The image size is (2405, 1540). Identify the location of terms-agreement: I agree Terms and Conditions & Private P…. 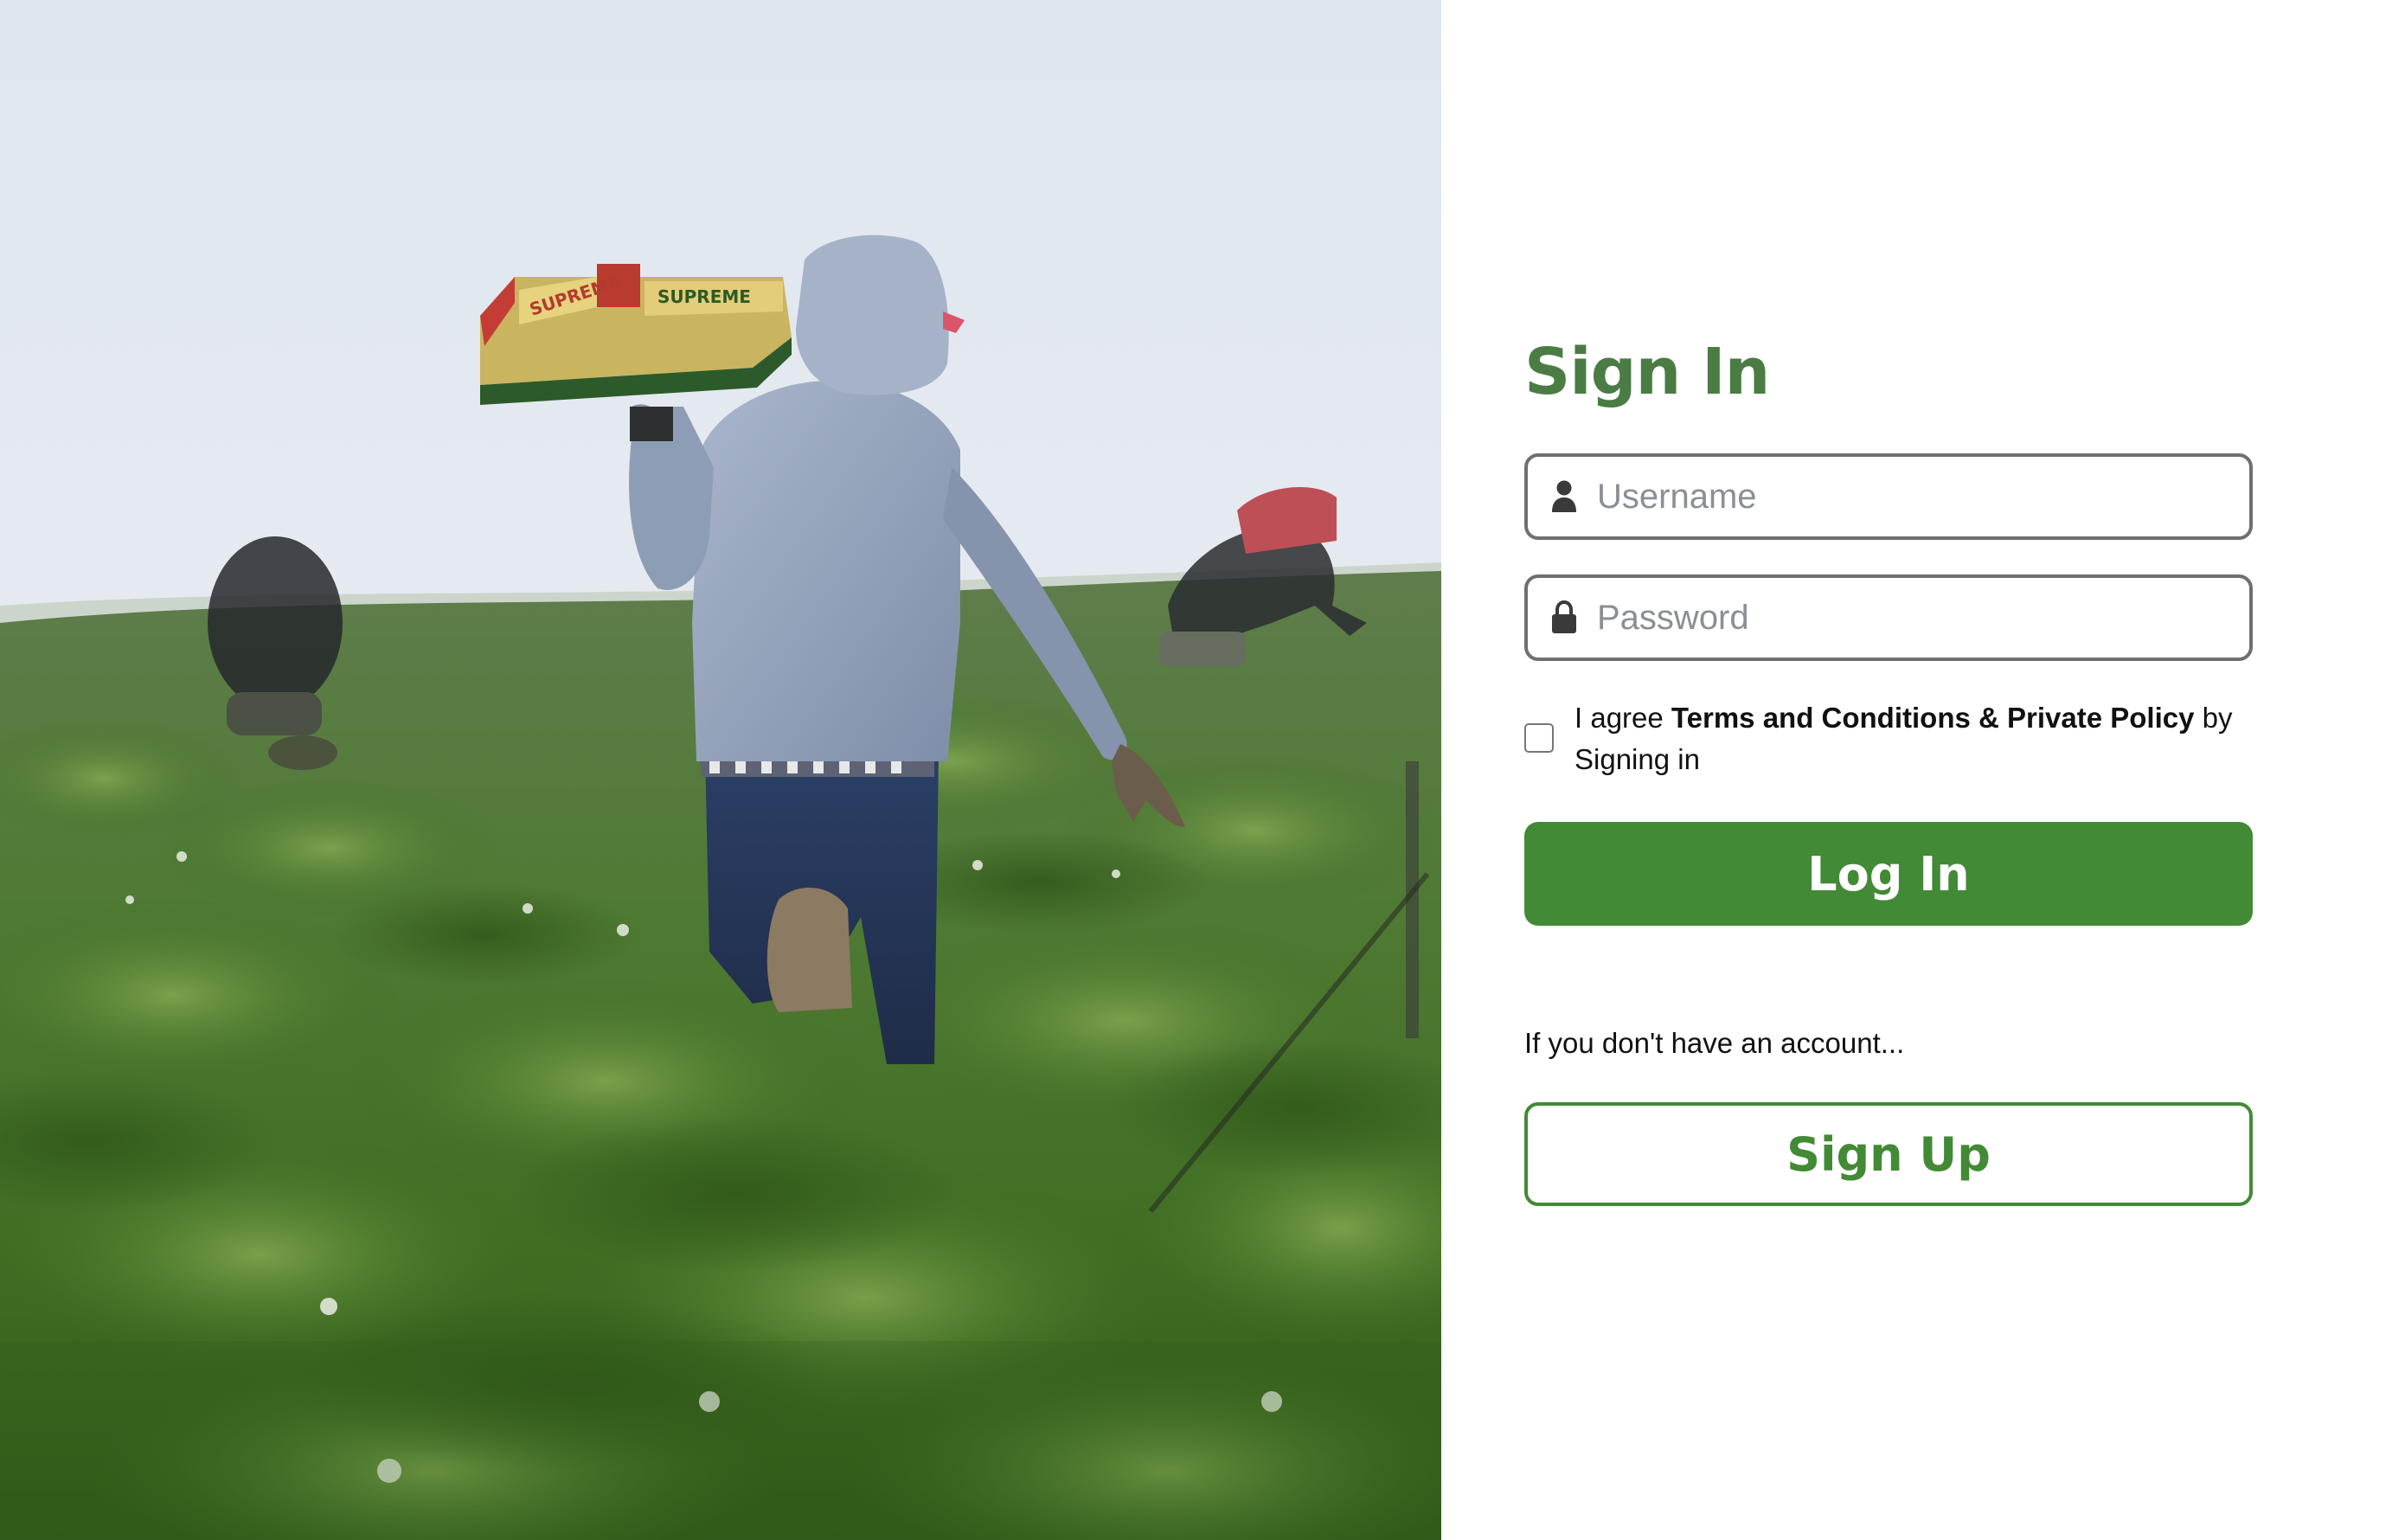
(1888, 738).